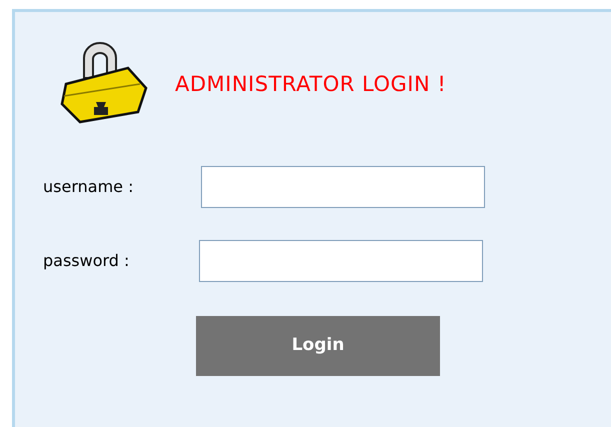 The image size is (611, 427). I want to click on field-label: username :, so click(88, 187).